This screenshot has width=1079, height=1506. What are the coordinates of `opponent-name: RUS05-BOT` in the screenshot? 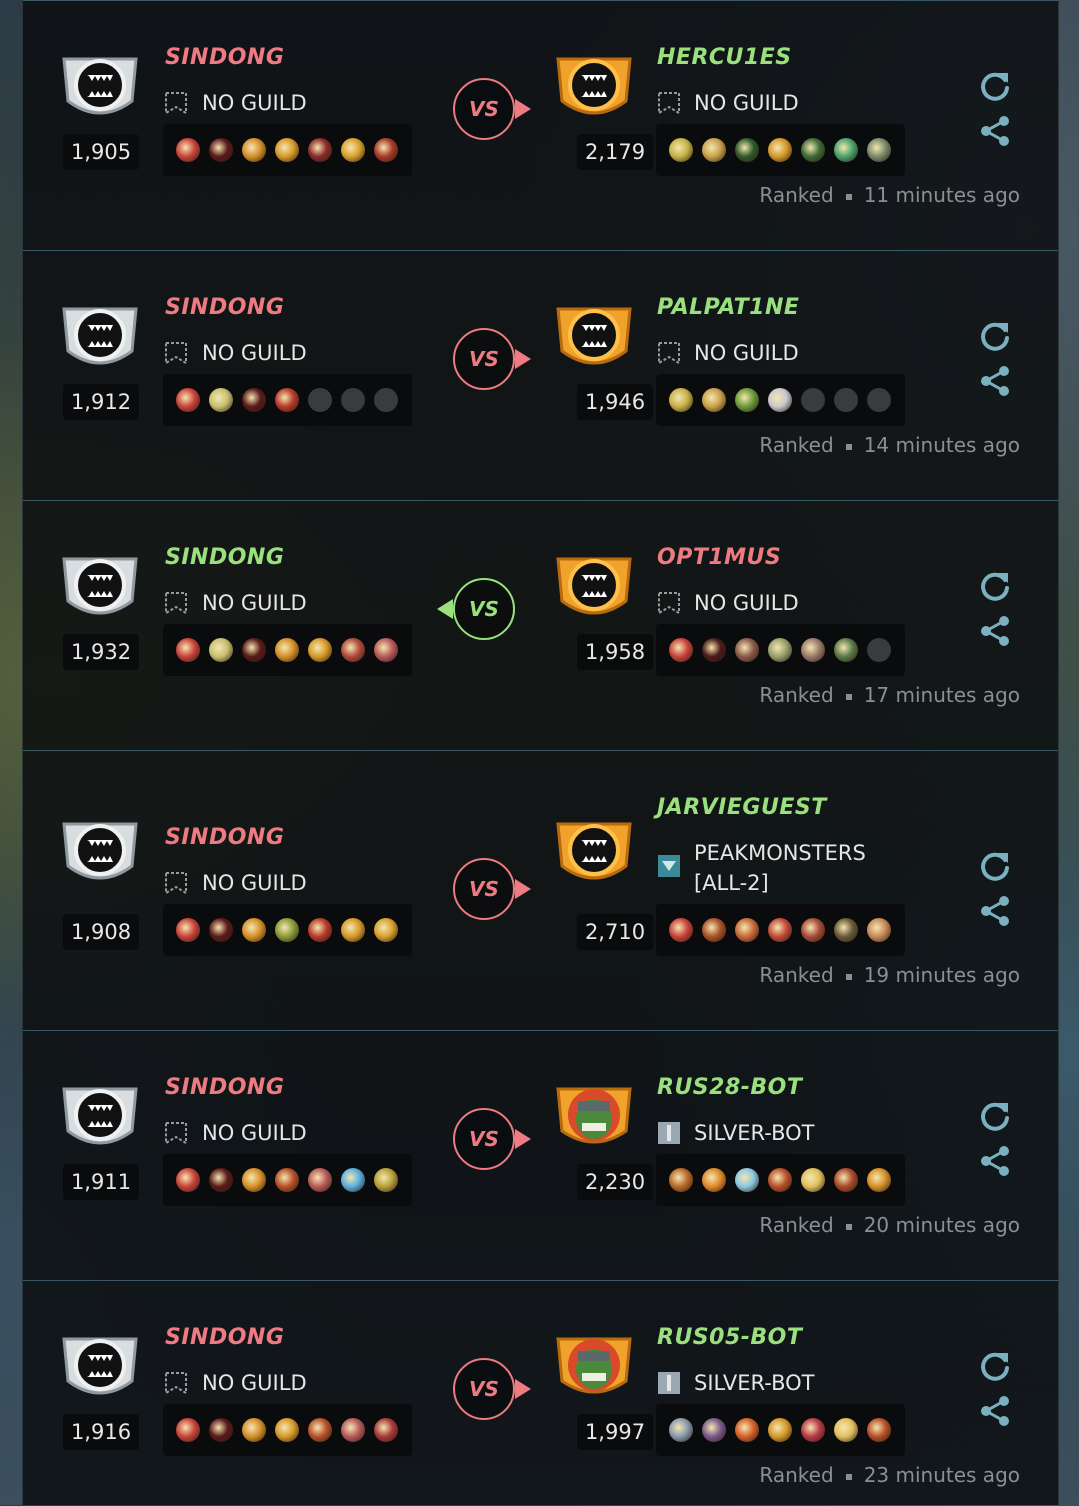 It's located at (729, 1337).